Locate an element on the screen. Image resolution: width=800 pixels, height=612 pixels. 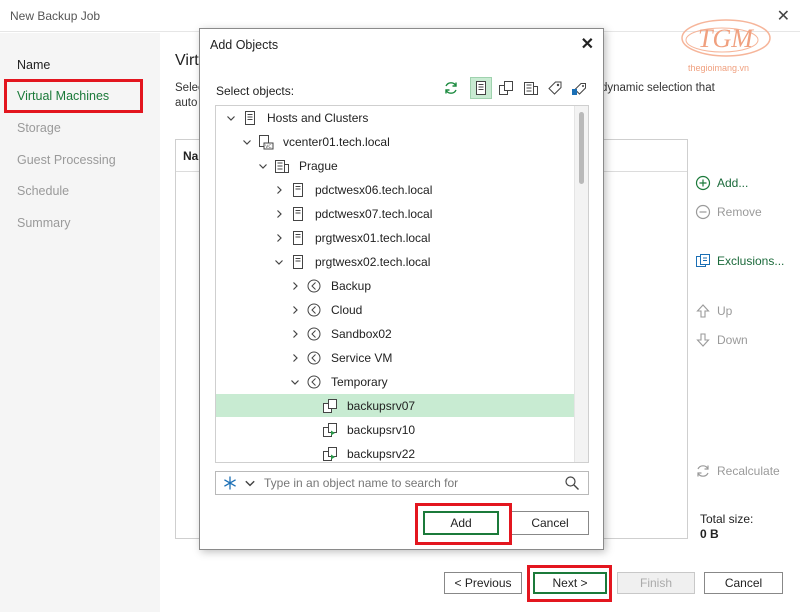
tree-node-label: backupsrv22 is located at coordinates (381, 453).